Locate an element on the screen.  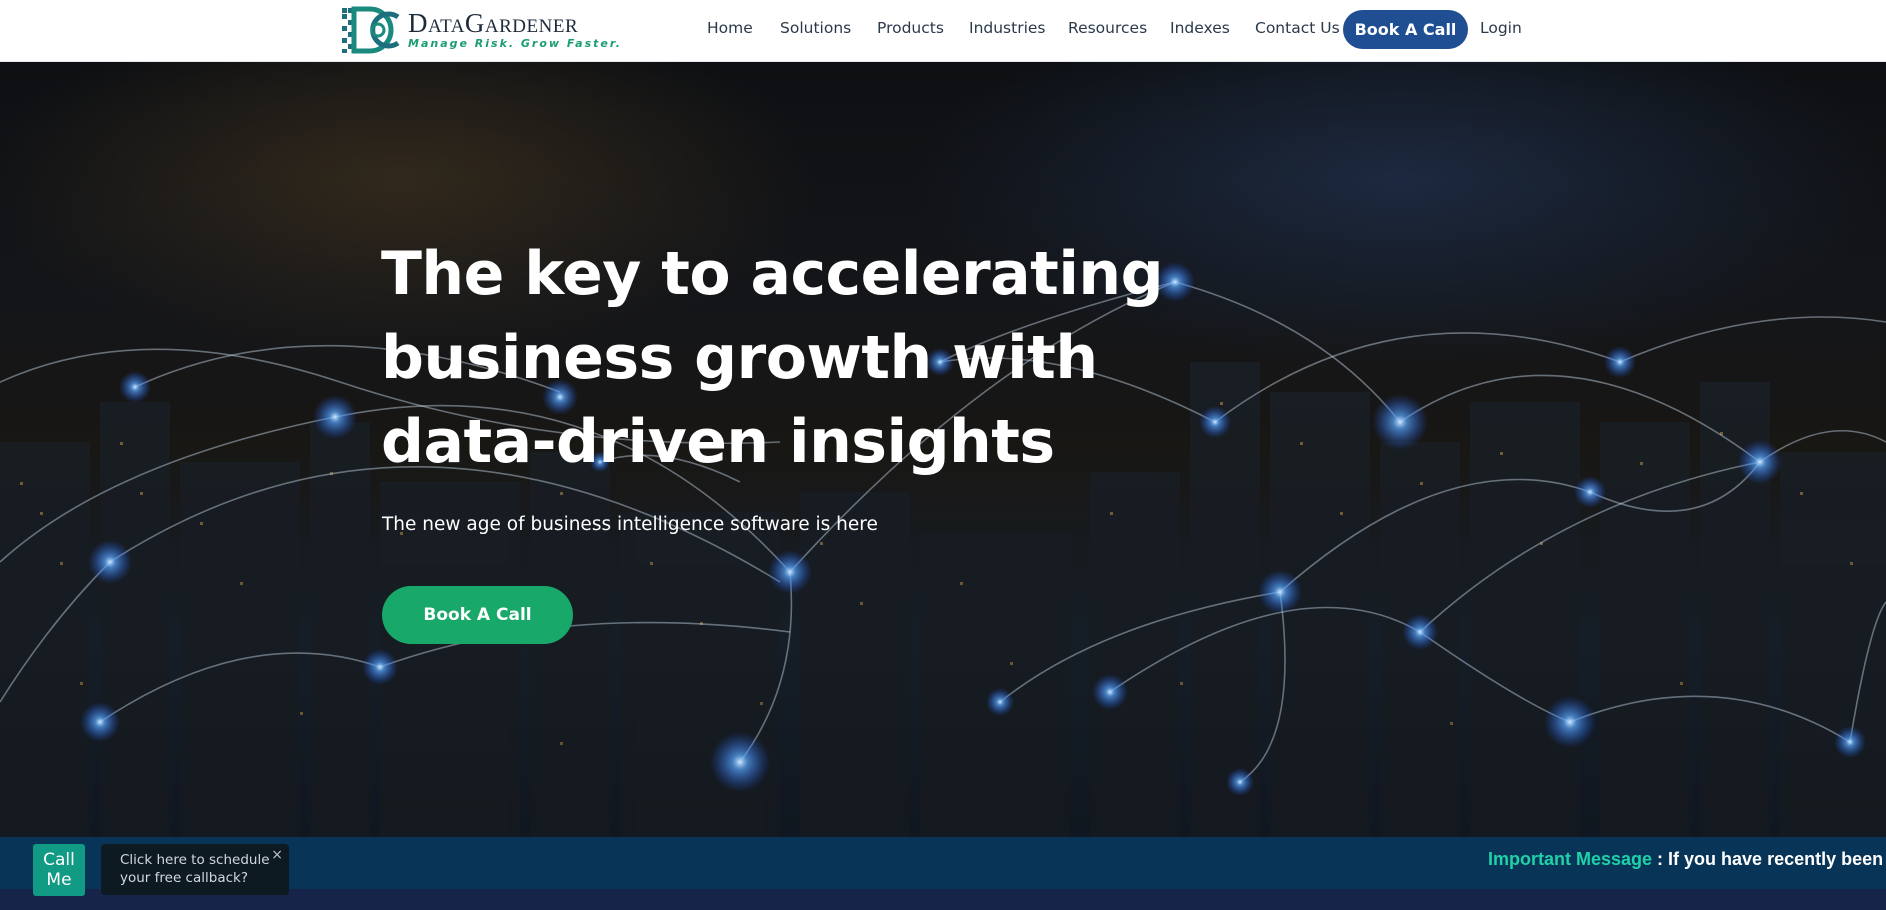
callback-tooltip-line-2: your free callback? is located at coordinates (184, 878).